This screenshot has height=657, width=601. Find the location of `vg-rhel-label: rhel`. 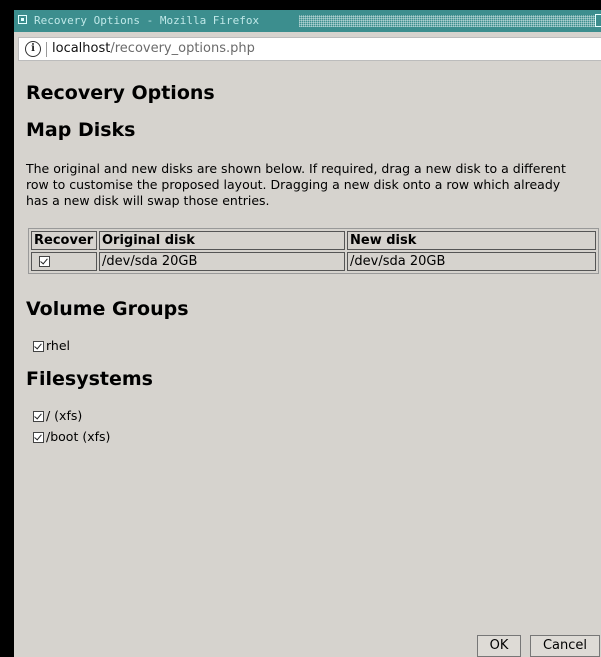

vg-rhel-label: rhel is located at coordinates (58, 345).